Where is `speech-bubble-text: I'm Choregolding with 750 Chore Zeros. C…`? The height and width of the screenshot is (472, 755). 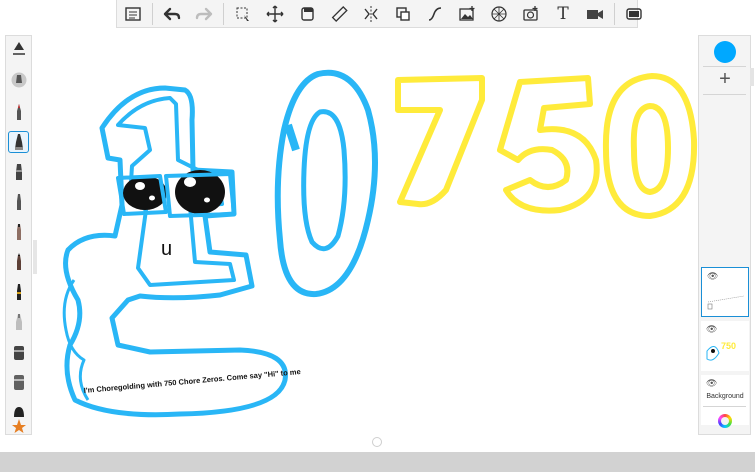
speech-bubble-text: I'm Choregolding with 750 Chore Zeros. C… is located at coordinates (192, 381).